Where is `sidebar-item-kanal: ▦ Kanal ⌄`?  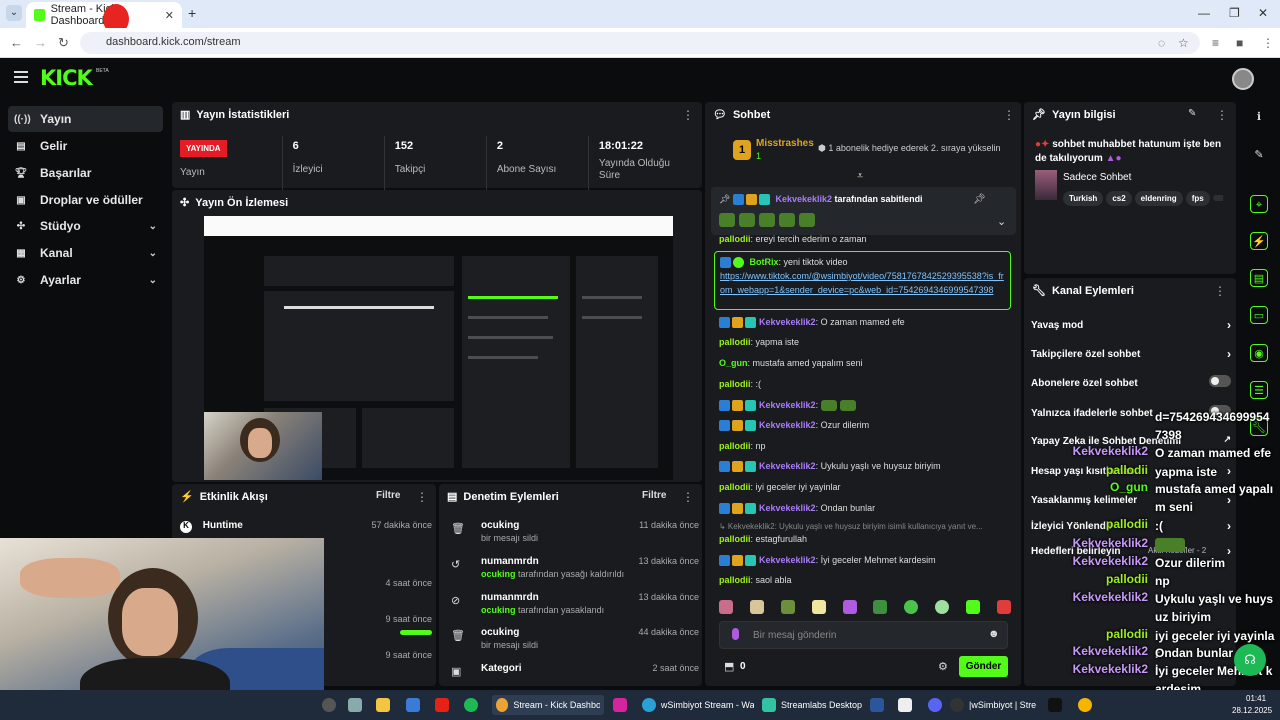 sidebar-item-kanal: ▦ Kanal ⌄ is located at coordinates (85, 253).